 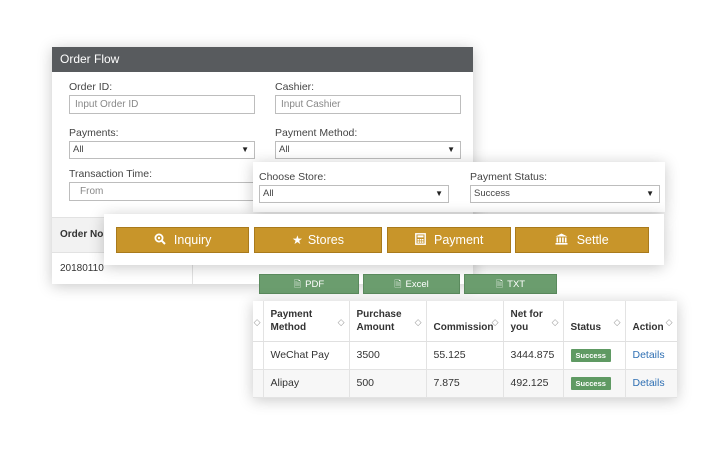 What do you see at coordinates (384, 239) in the screenshot?
I see `action-buttons-panel: Inquiry ★ Stores Payment Settle` at bounding box center [384, 239].